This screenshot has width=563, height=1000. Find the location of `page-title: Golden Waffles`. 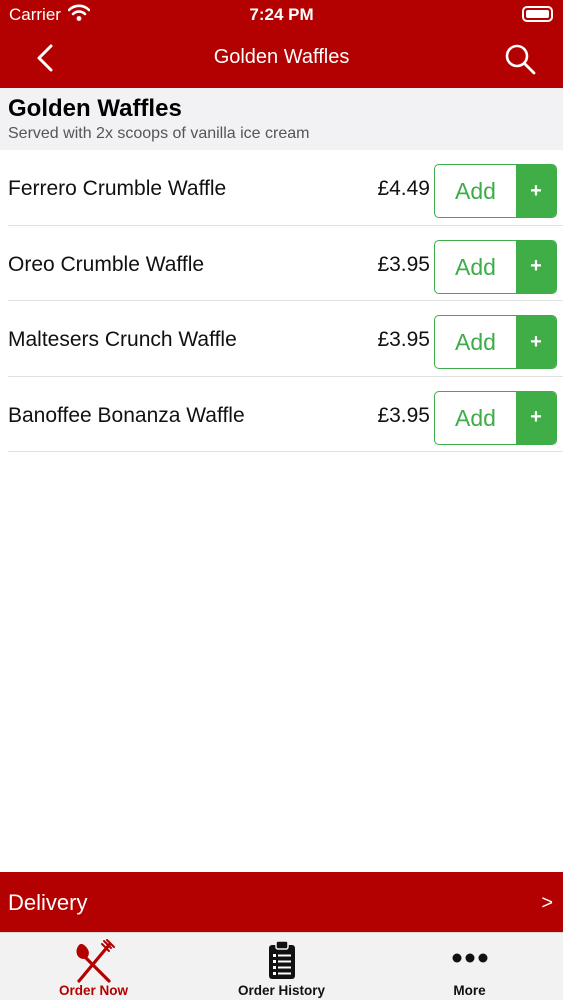

page-title: Golden Waffles is located at coordinates (281, 57).